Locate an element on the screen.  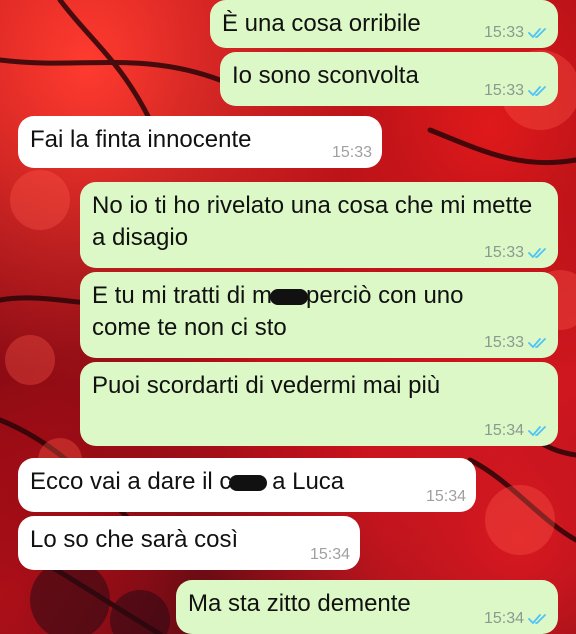
message-text: Fai la finta innocente is located at coordinates (141, 139).